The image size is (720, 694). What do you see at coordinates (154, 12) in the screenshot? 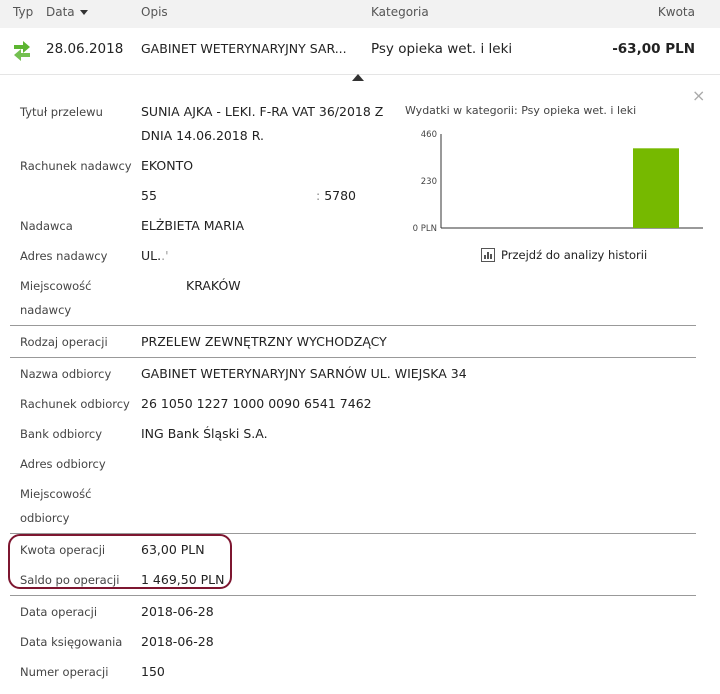
I see `header-description: Opis` at bounding box center [154, 12].